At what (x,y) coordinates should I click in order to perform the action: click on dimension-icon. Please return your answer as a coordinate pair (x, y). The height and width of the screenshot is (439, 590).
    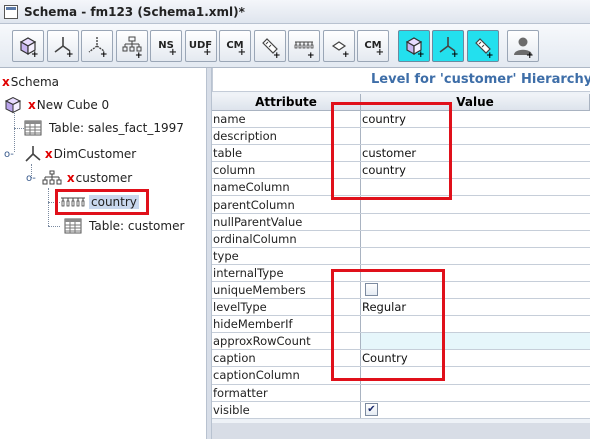
    Looking at the image, I should click on (33, 154).